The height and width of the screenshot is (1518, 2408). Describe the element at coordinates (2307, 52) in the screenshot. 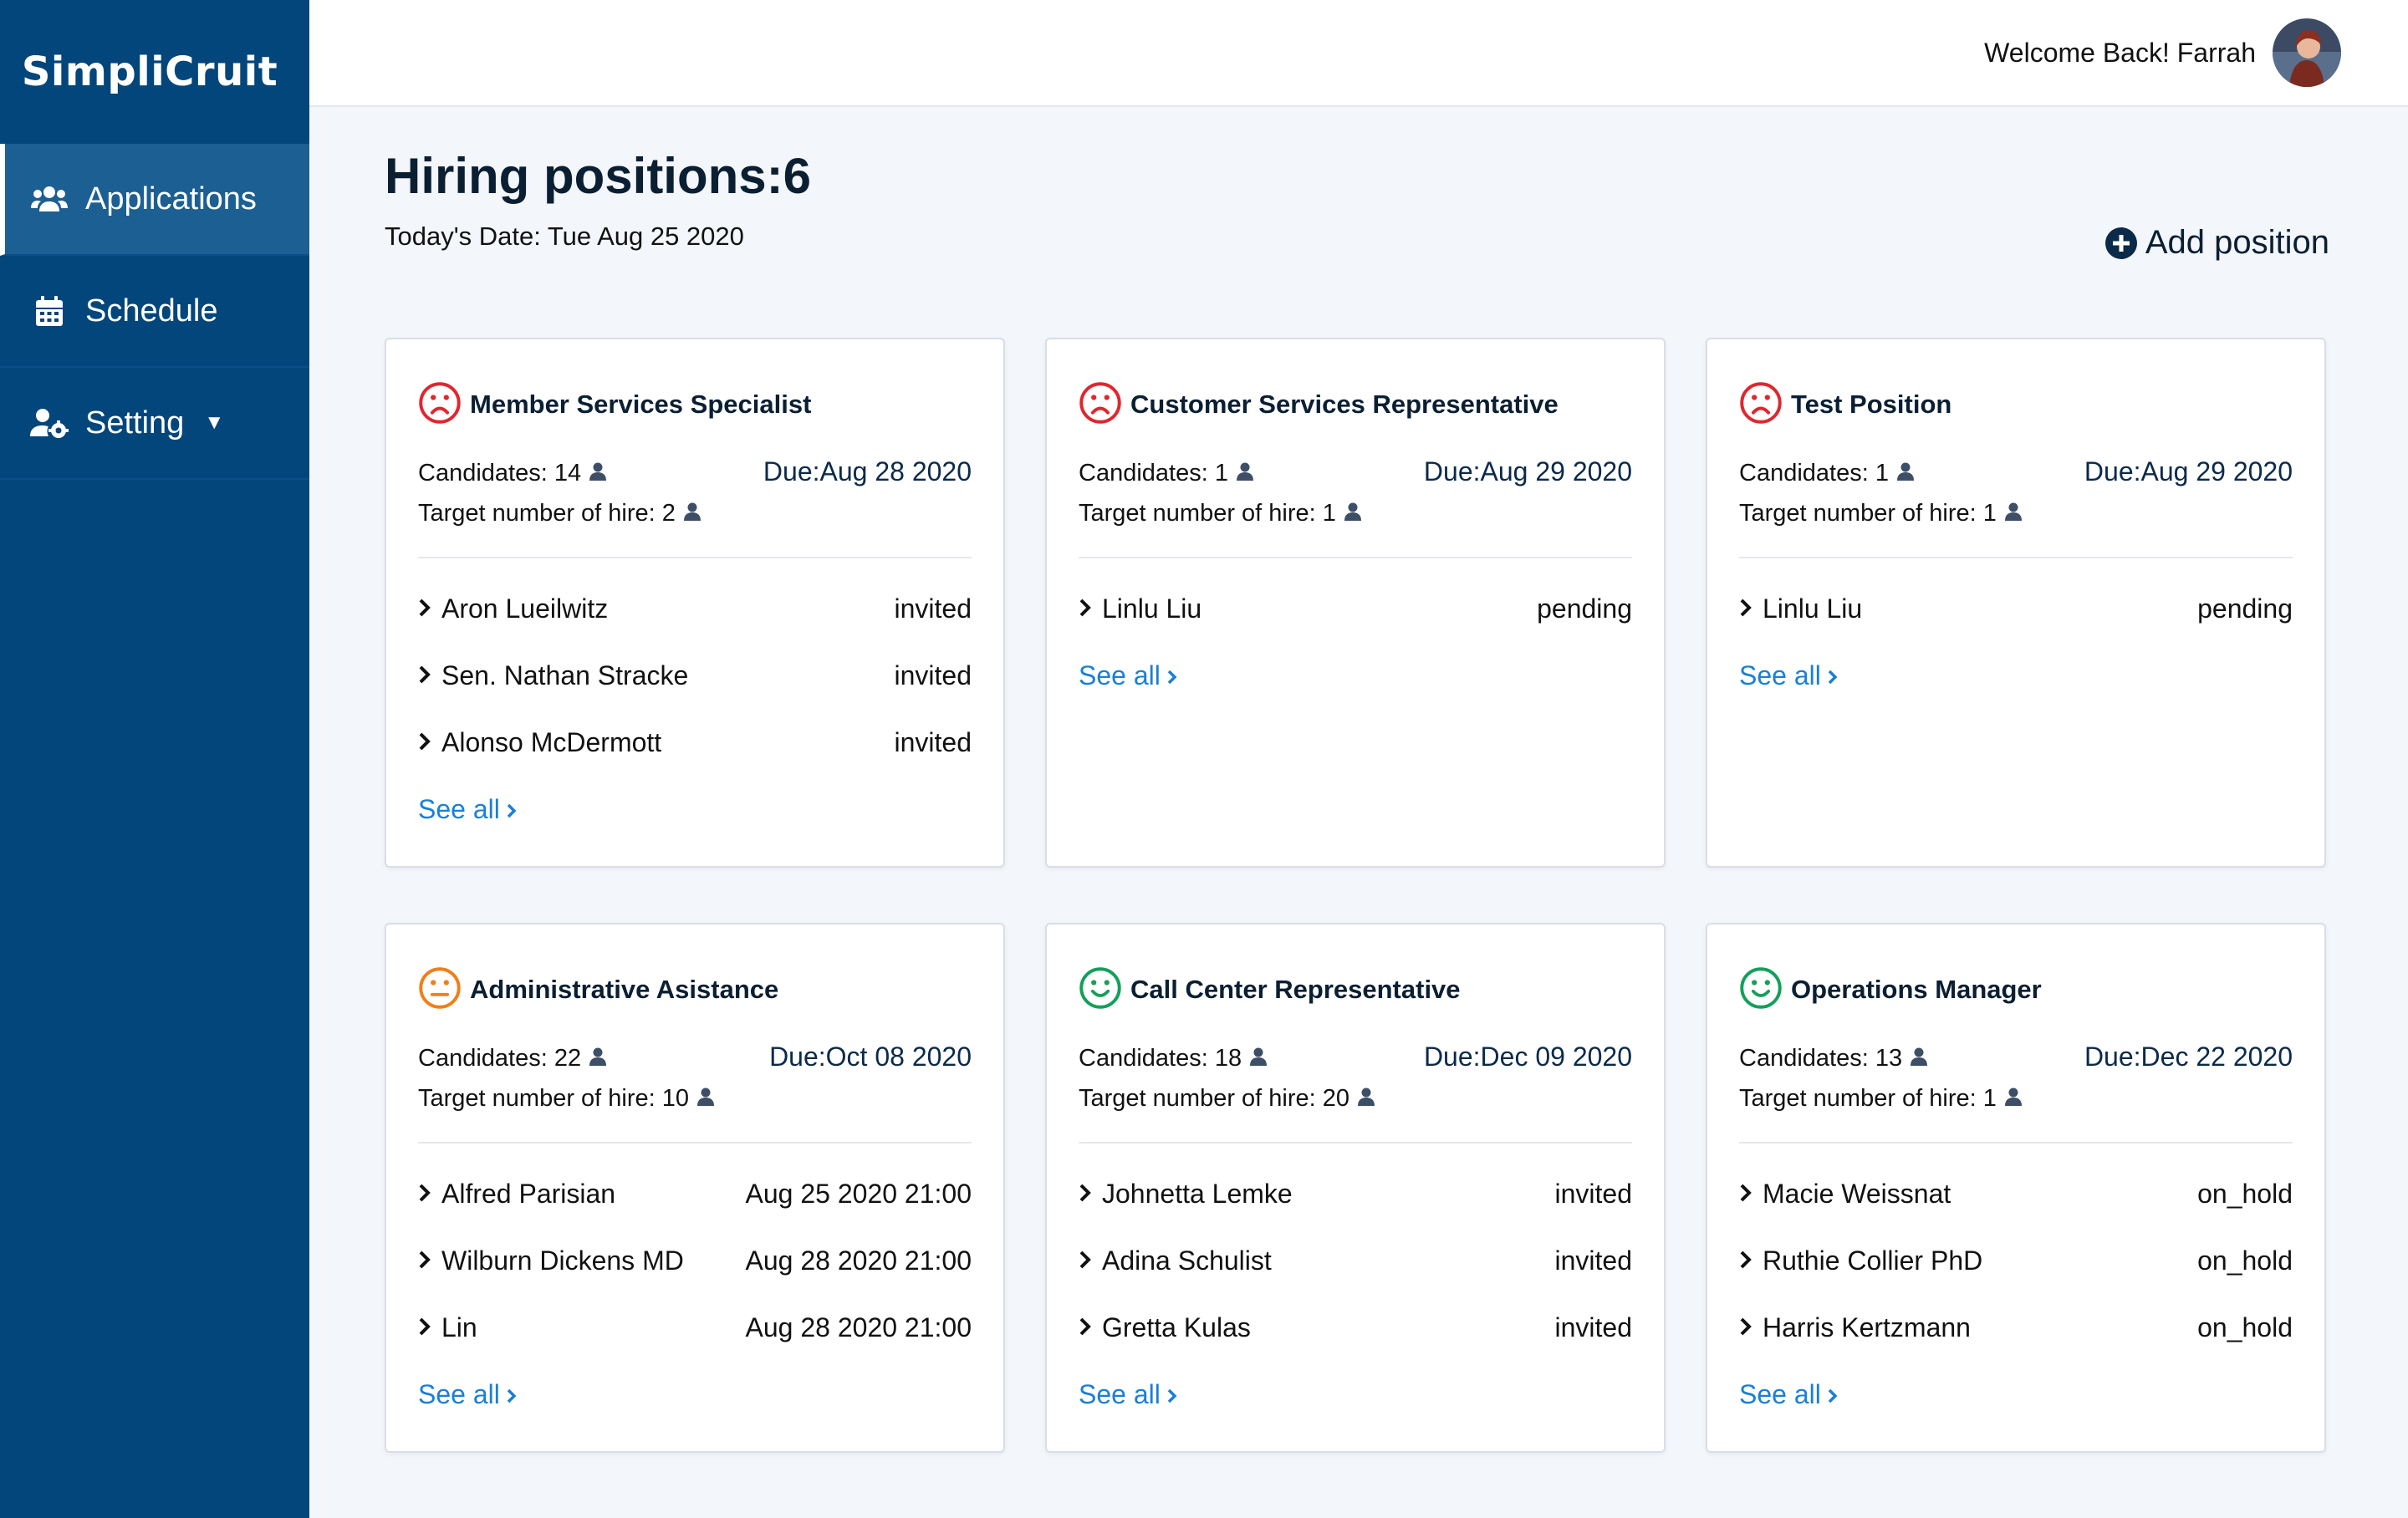

I see `avatar` at that location.